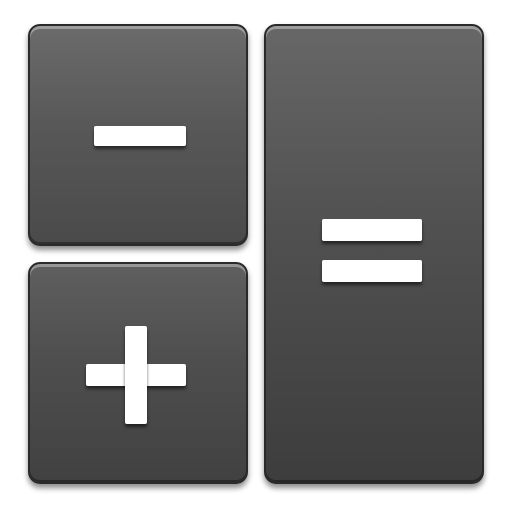 Image resolution: width=512 pixels, height=512 pixels. What do you see at coordinates (372, 271) in the screenshot?
I see `equals-bottom-bar` at bounding box center [372, 271].